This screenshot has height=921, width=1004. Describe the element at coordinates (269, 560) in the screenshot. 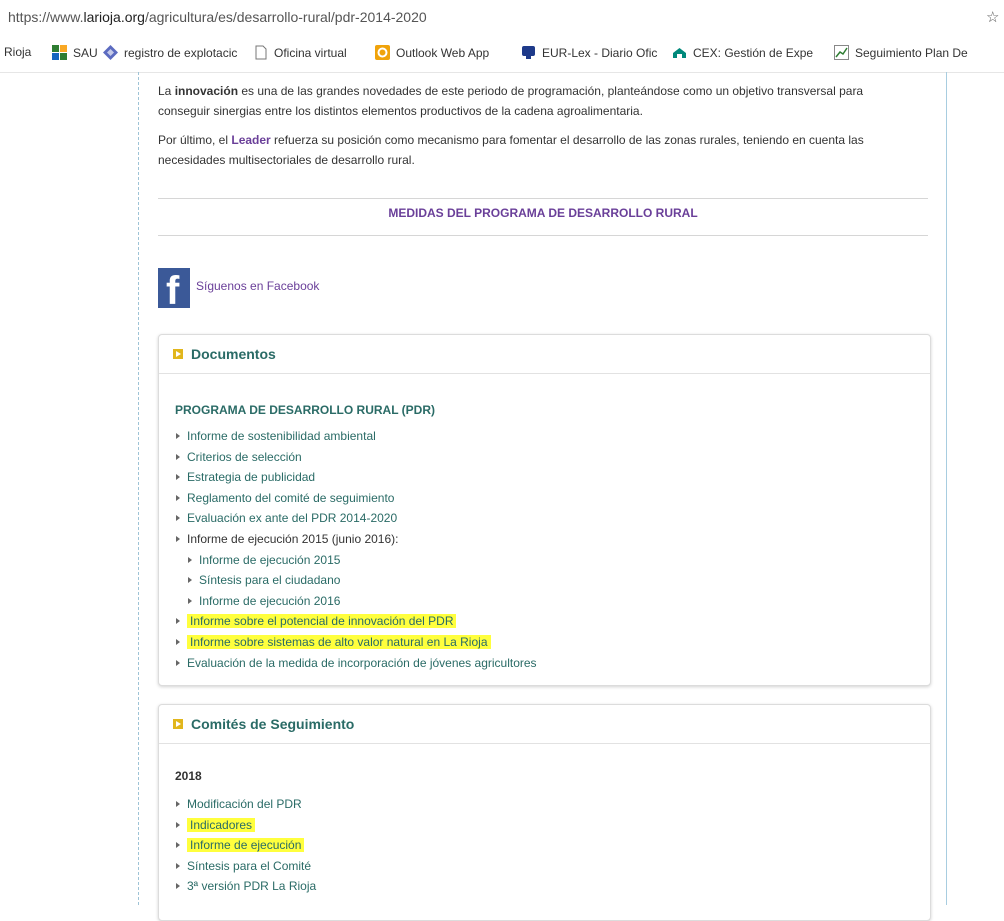

I see `link-text: Informe de ejecución 2015` at that location.